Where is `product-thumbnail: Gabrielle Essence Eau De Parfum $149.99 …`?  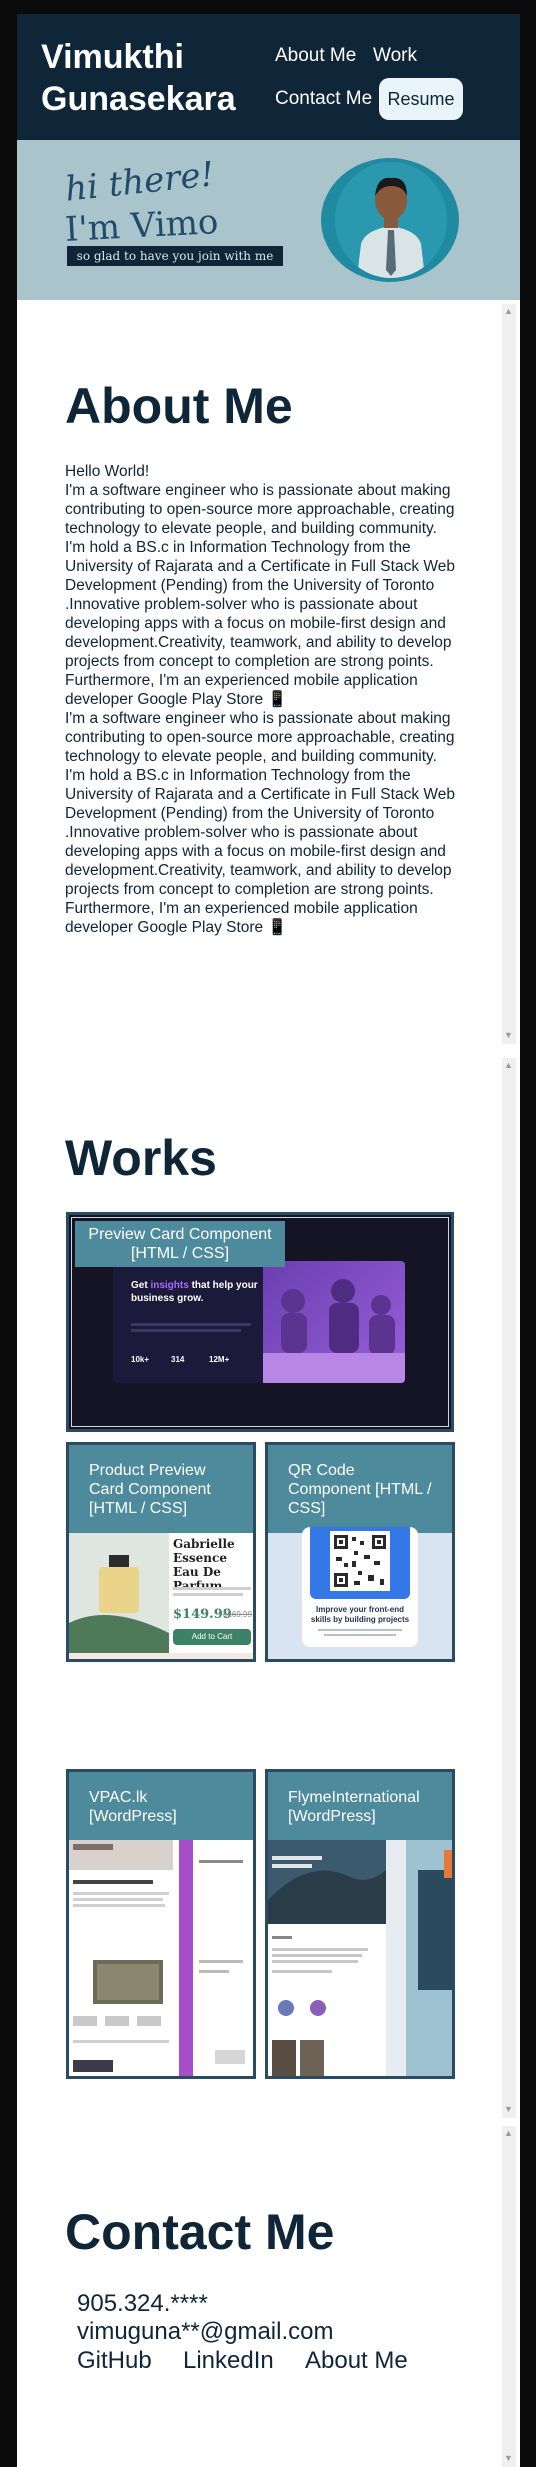
product-thumbnail: Gabrielle Essence Eau De Parfum $149.99 … is located at coordinates (161, 1593).